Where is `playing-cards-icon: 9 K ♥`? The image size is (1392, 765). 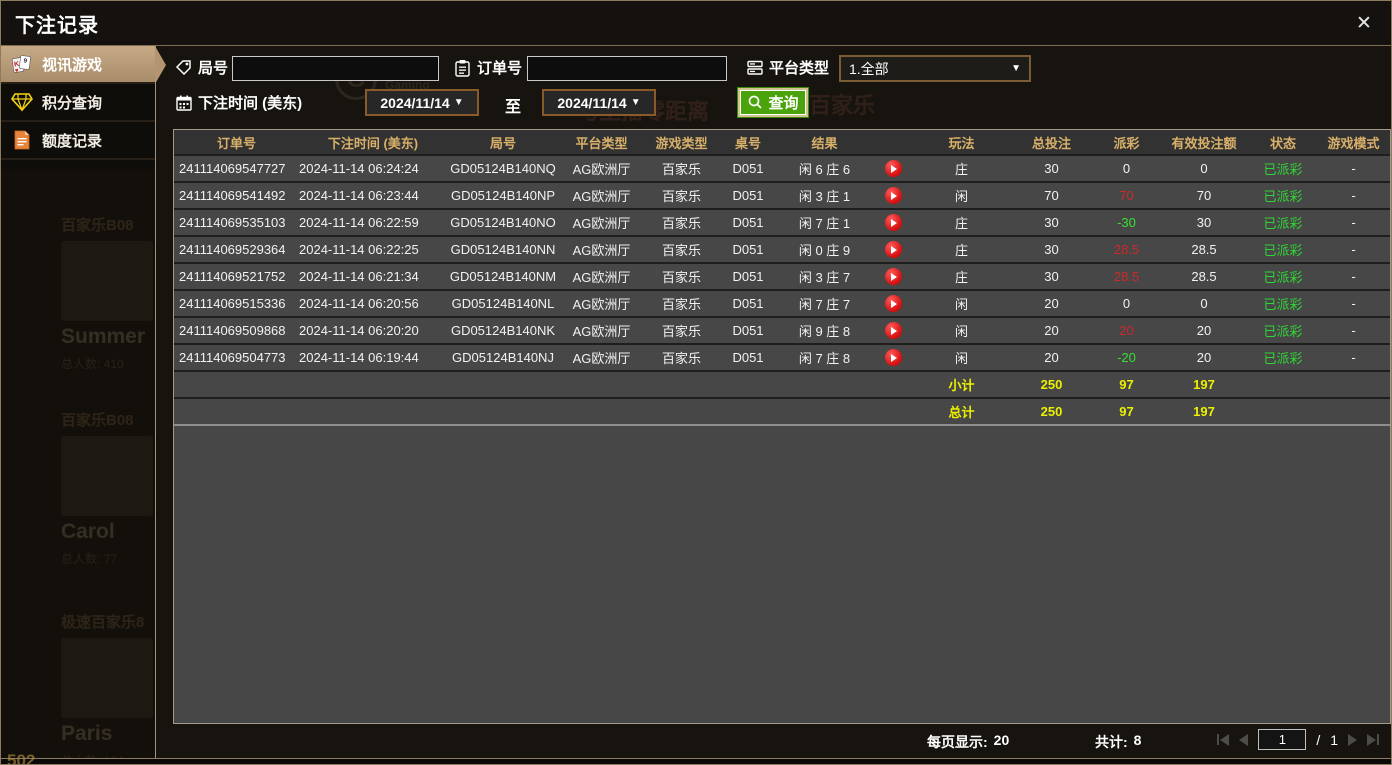
playing-cards-icon: 9 K ♥ is located at coordinates (22, 64).